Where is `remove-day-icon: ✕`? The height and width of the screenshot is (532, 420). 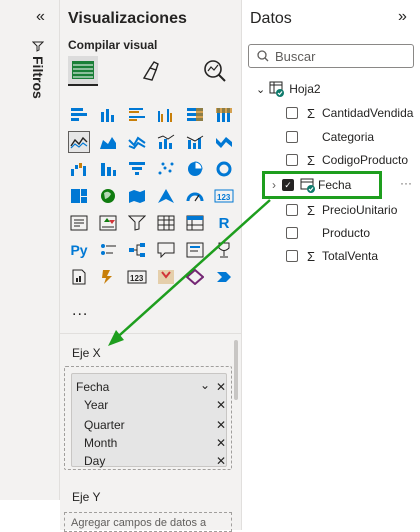
remove-day-icon: ✕ is located at coordinates (221, 461).